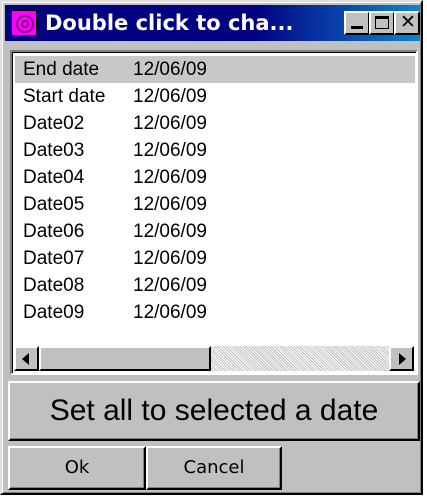 This screenshot has height=497, width=427. What do you see at coordinates (215, 312) in the screenshot?
I see `list-item: Date09 12/06/09` at bounding box center [215, 312].